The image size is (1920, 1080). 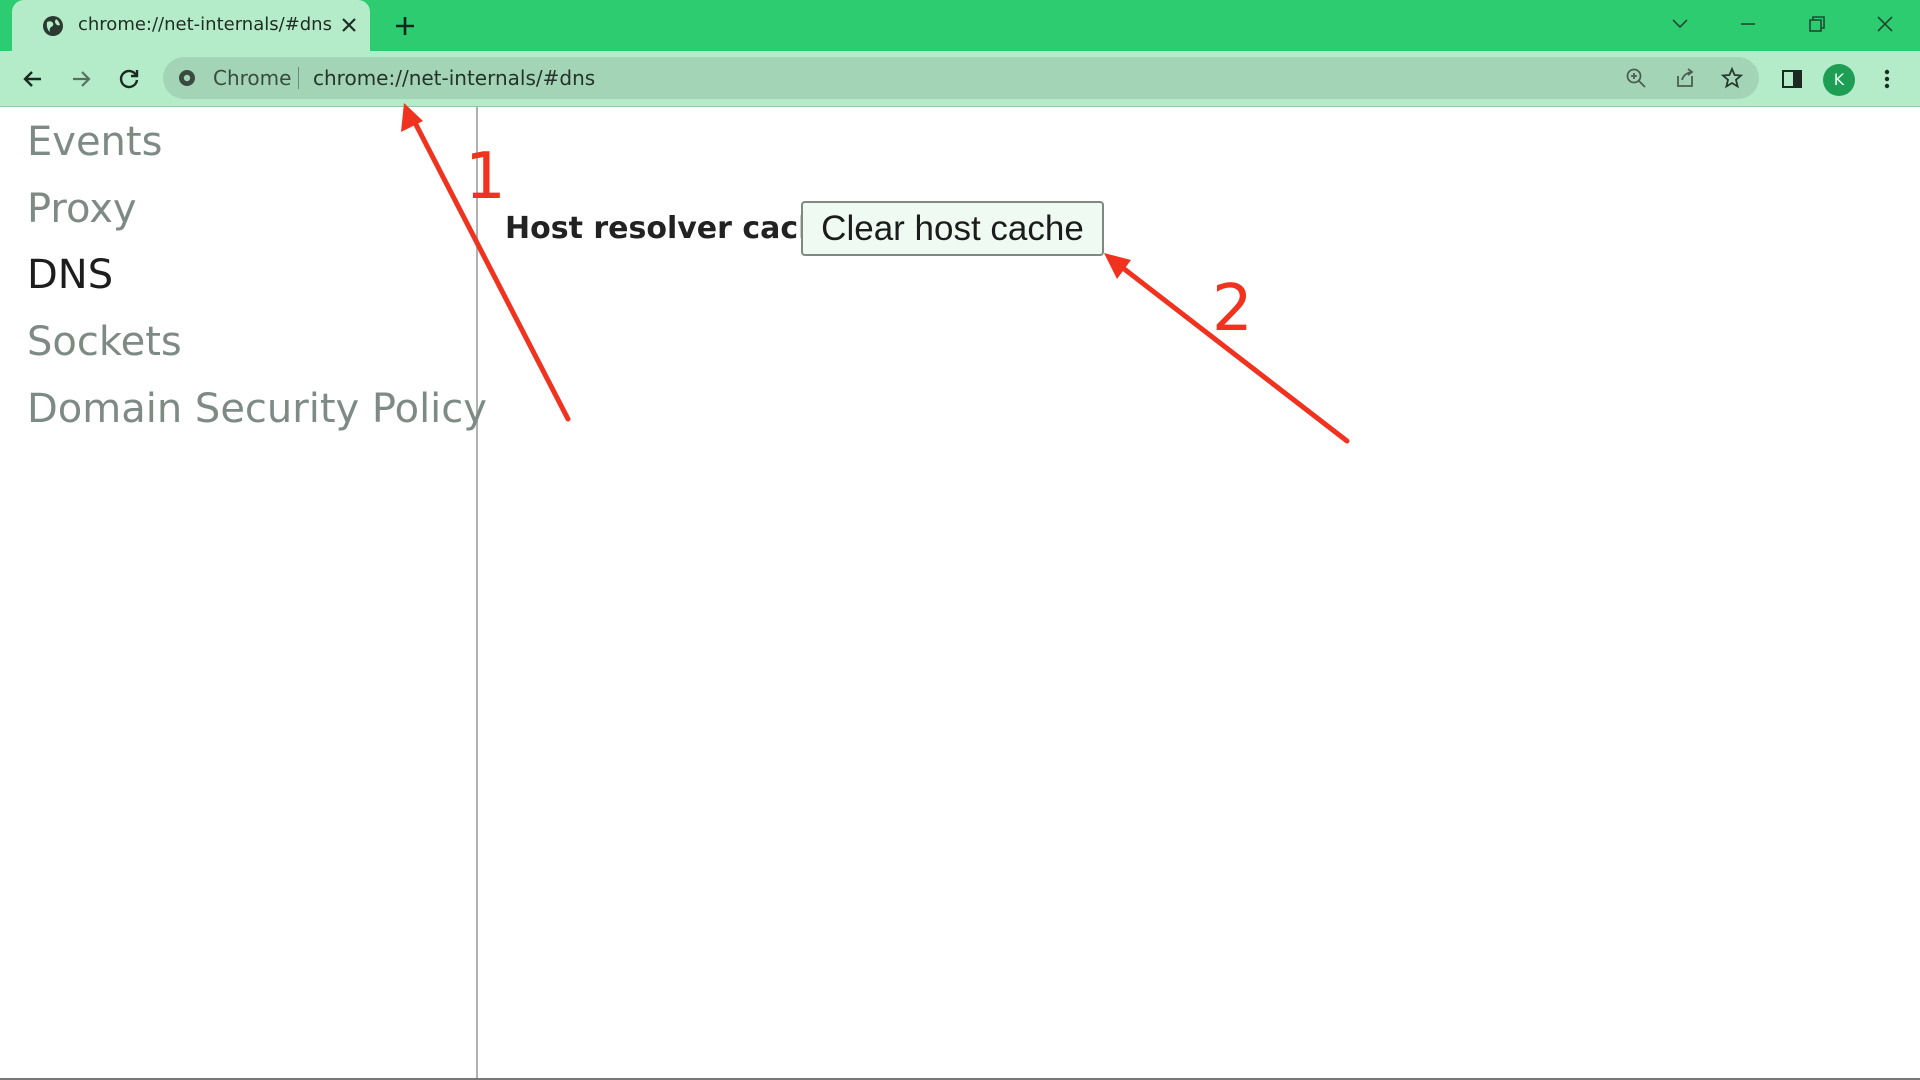 What do you see at coordinates (1748, 24) in the screenshot?
I see `minimize-icon` at bounding box center [1748, 24].